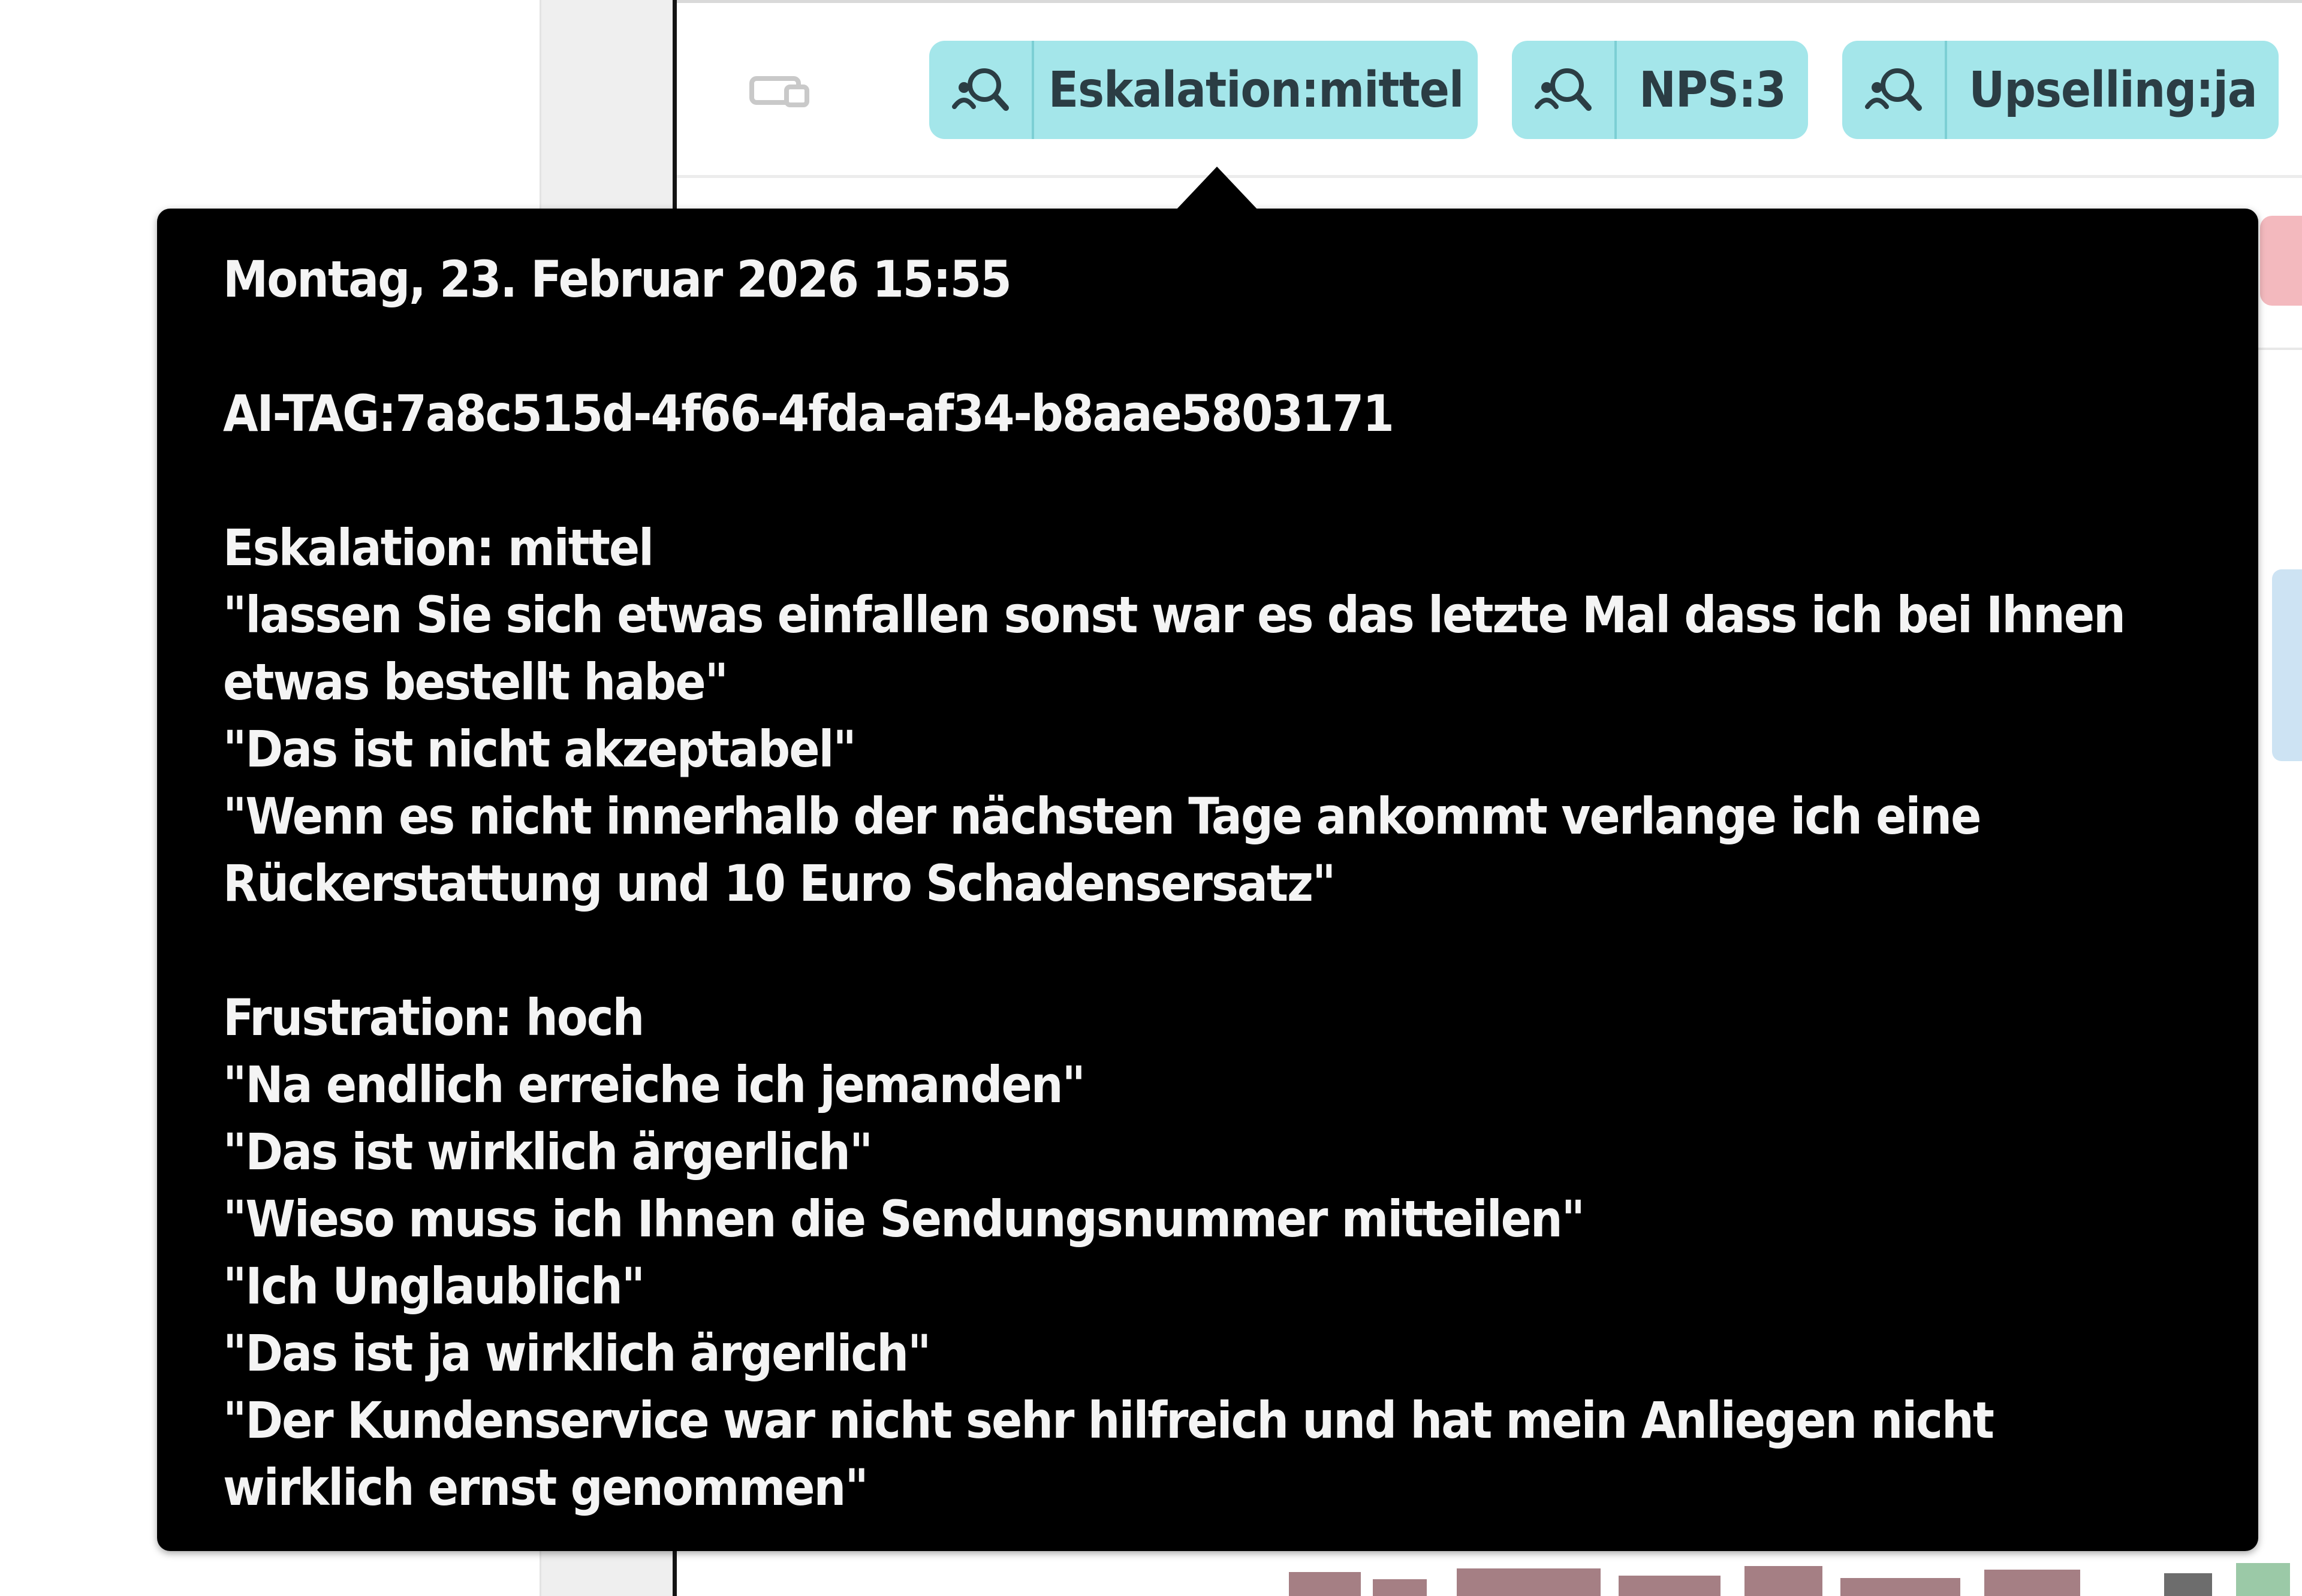 Image resolution: width=2302 pixels, height=1596 pixels. I want to click on tag-chip-eskalation: Eskalation:mittel, so click(1203, 90).